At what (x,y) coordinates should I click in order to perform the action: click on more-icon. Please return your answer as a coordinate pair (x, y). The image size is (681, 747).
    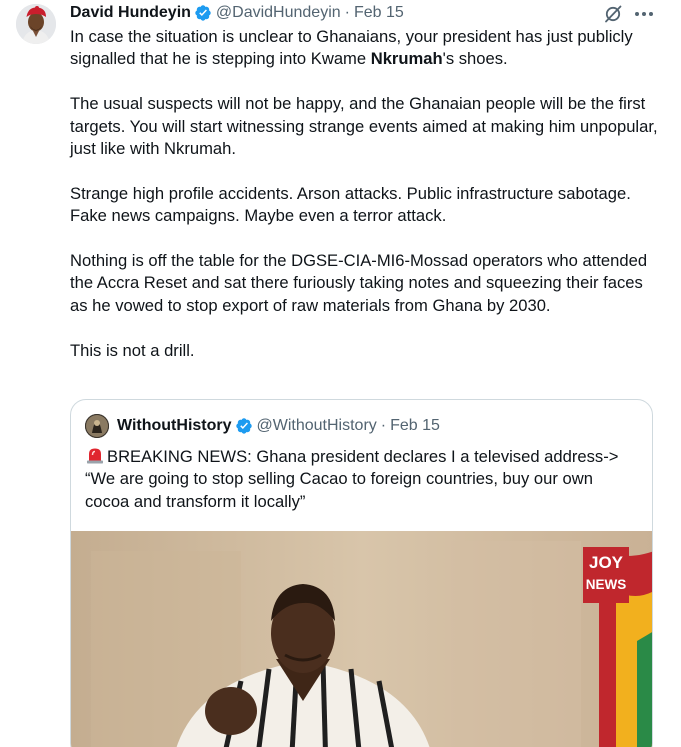
    Looking at the image, I should click on (644, 14).